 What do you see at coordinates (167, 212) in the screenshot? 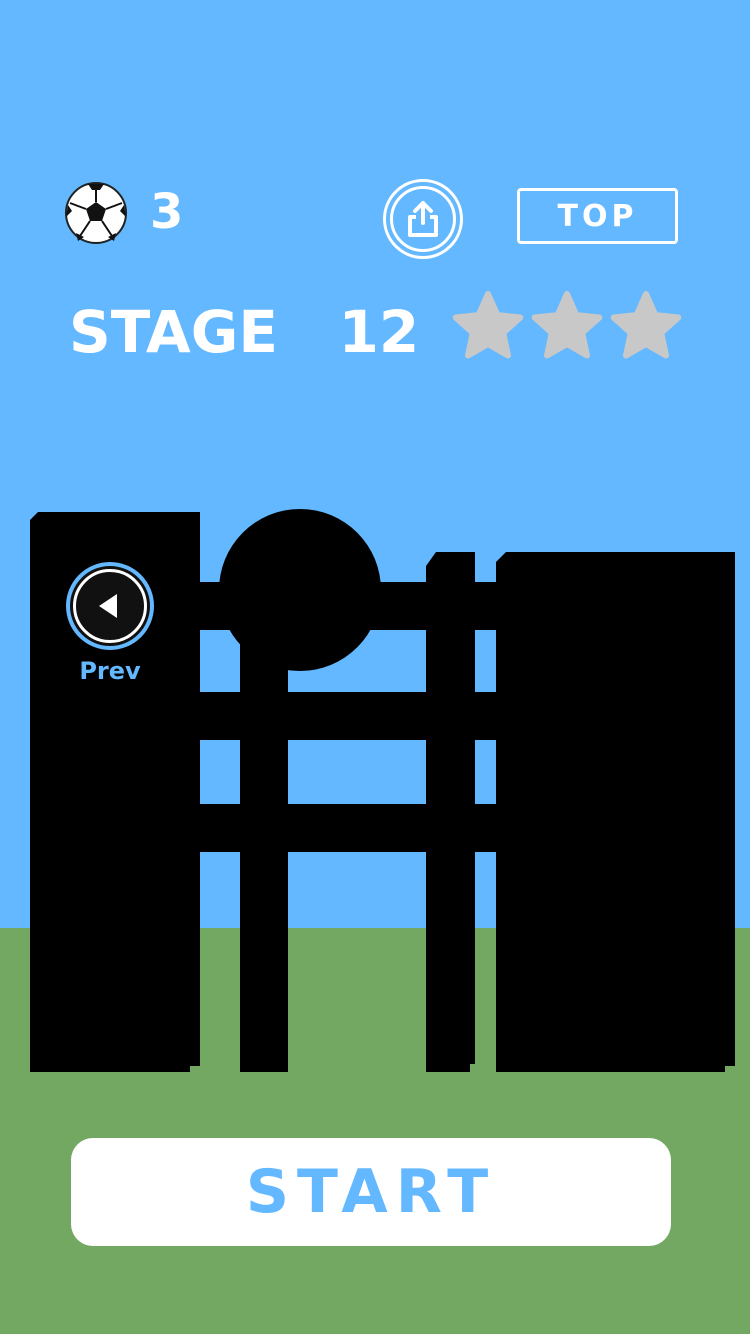
I see `ball-count: 3` at bounding box center [167, 212].